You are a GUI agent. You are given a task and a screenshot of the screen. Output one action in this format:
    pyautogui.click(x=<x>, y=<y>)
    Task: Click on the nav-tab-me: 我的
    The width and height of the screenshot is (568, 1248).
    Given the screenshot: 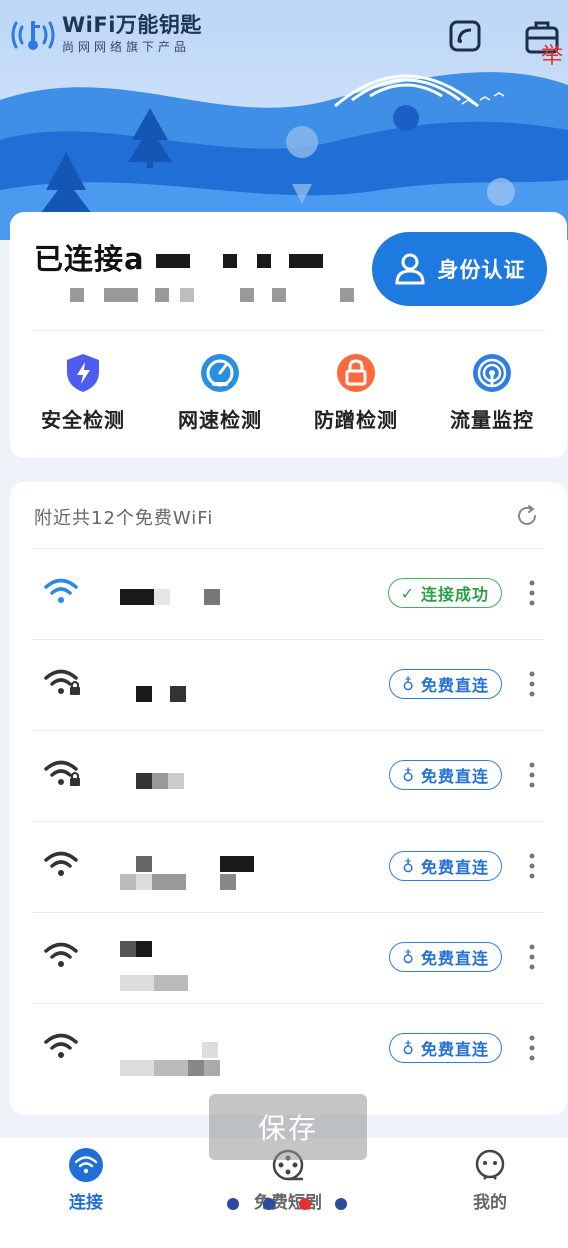 What is the action you would take?
    pyautogui.click(x=490, y=1180)
    